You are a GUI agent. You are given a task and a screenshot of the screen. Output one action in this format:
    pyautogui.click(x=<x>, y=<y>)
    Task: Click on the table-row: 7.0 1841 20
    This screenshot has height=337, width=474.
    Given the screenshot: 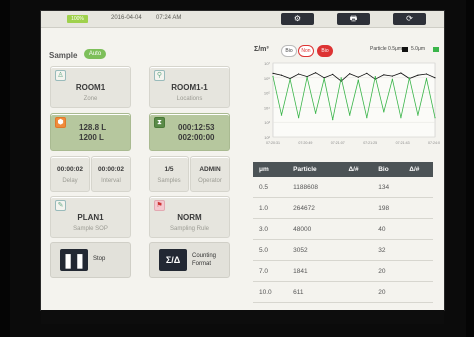 What is the action you would take?
    pyautogui.click(x=343, y=271)
    